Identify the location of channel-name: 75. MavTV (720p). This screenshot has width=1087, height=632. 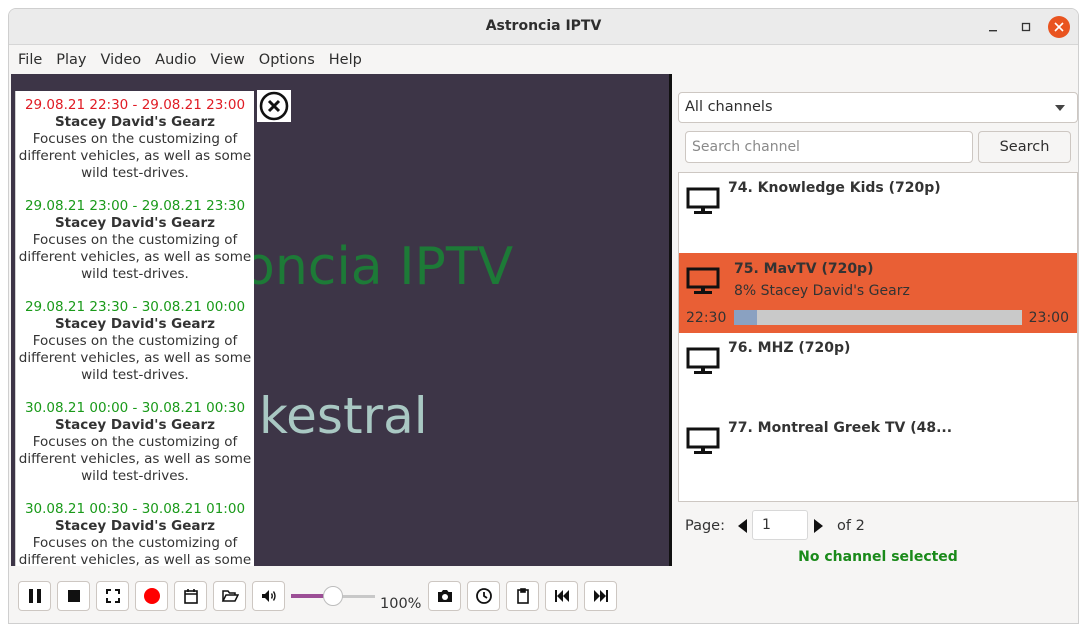
(804, 269).